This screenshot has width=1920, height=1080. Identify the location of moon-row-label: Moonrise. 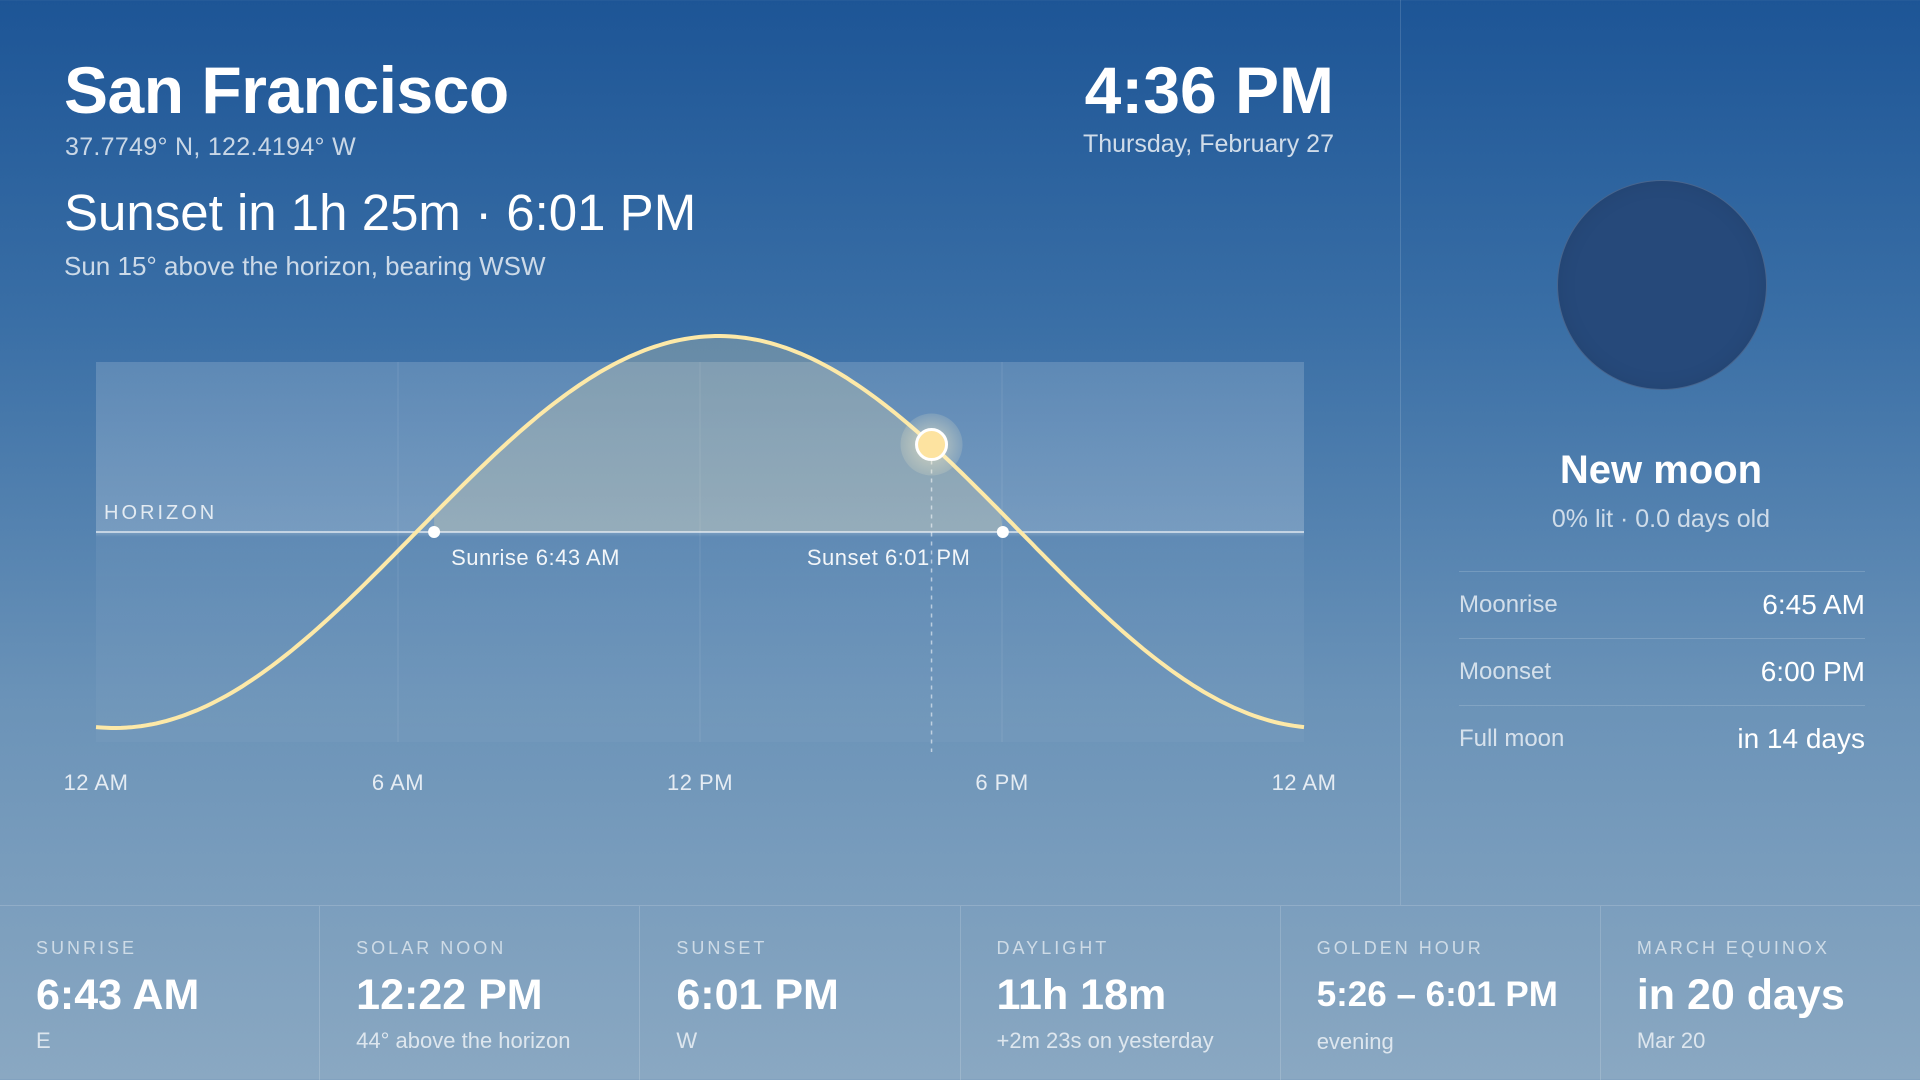
(1508, 604).